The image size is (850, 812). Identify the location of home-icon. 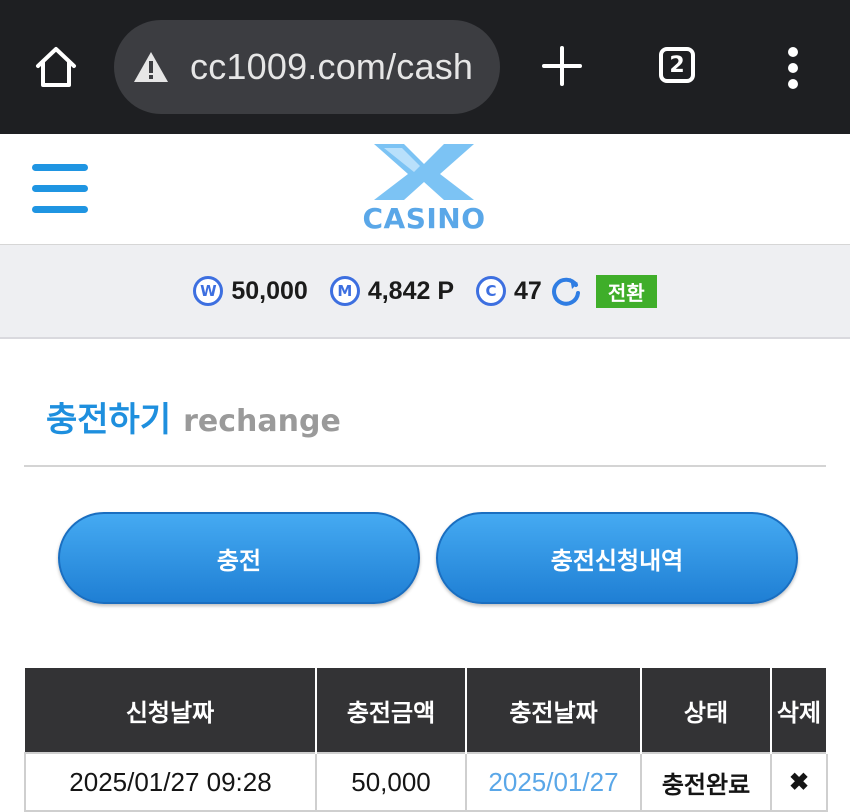
(56, 67).